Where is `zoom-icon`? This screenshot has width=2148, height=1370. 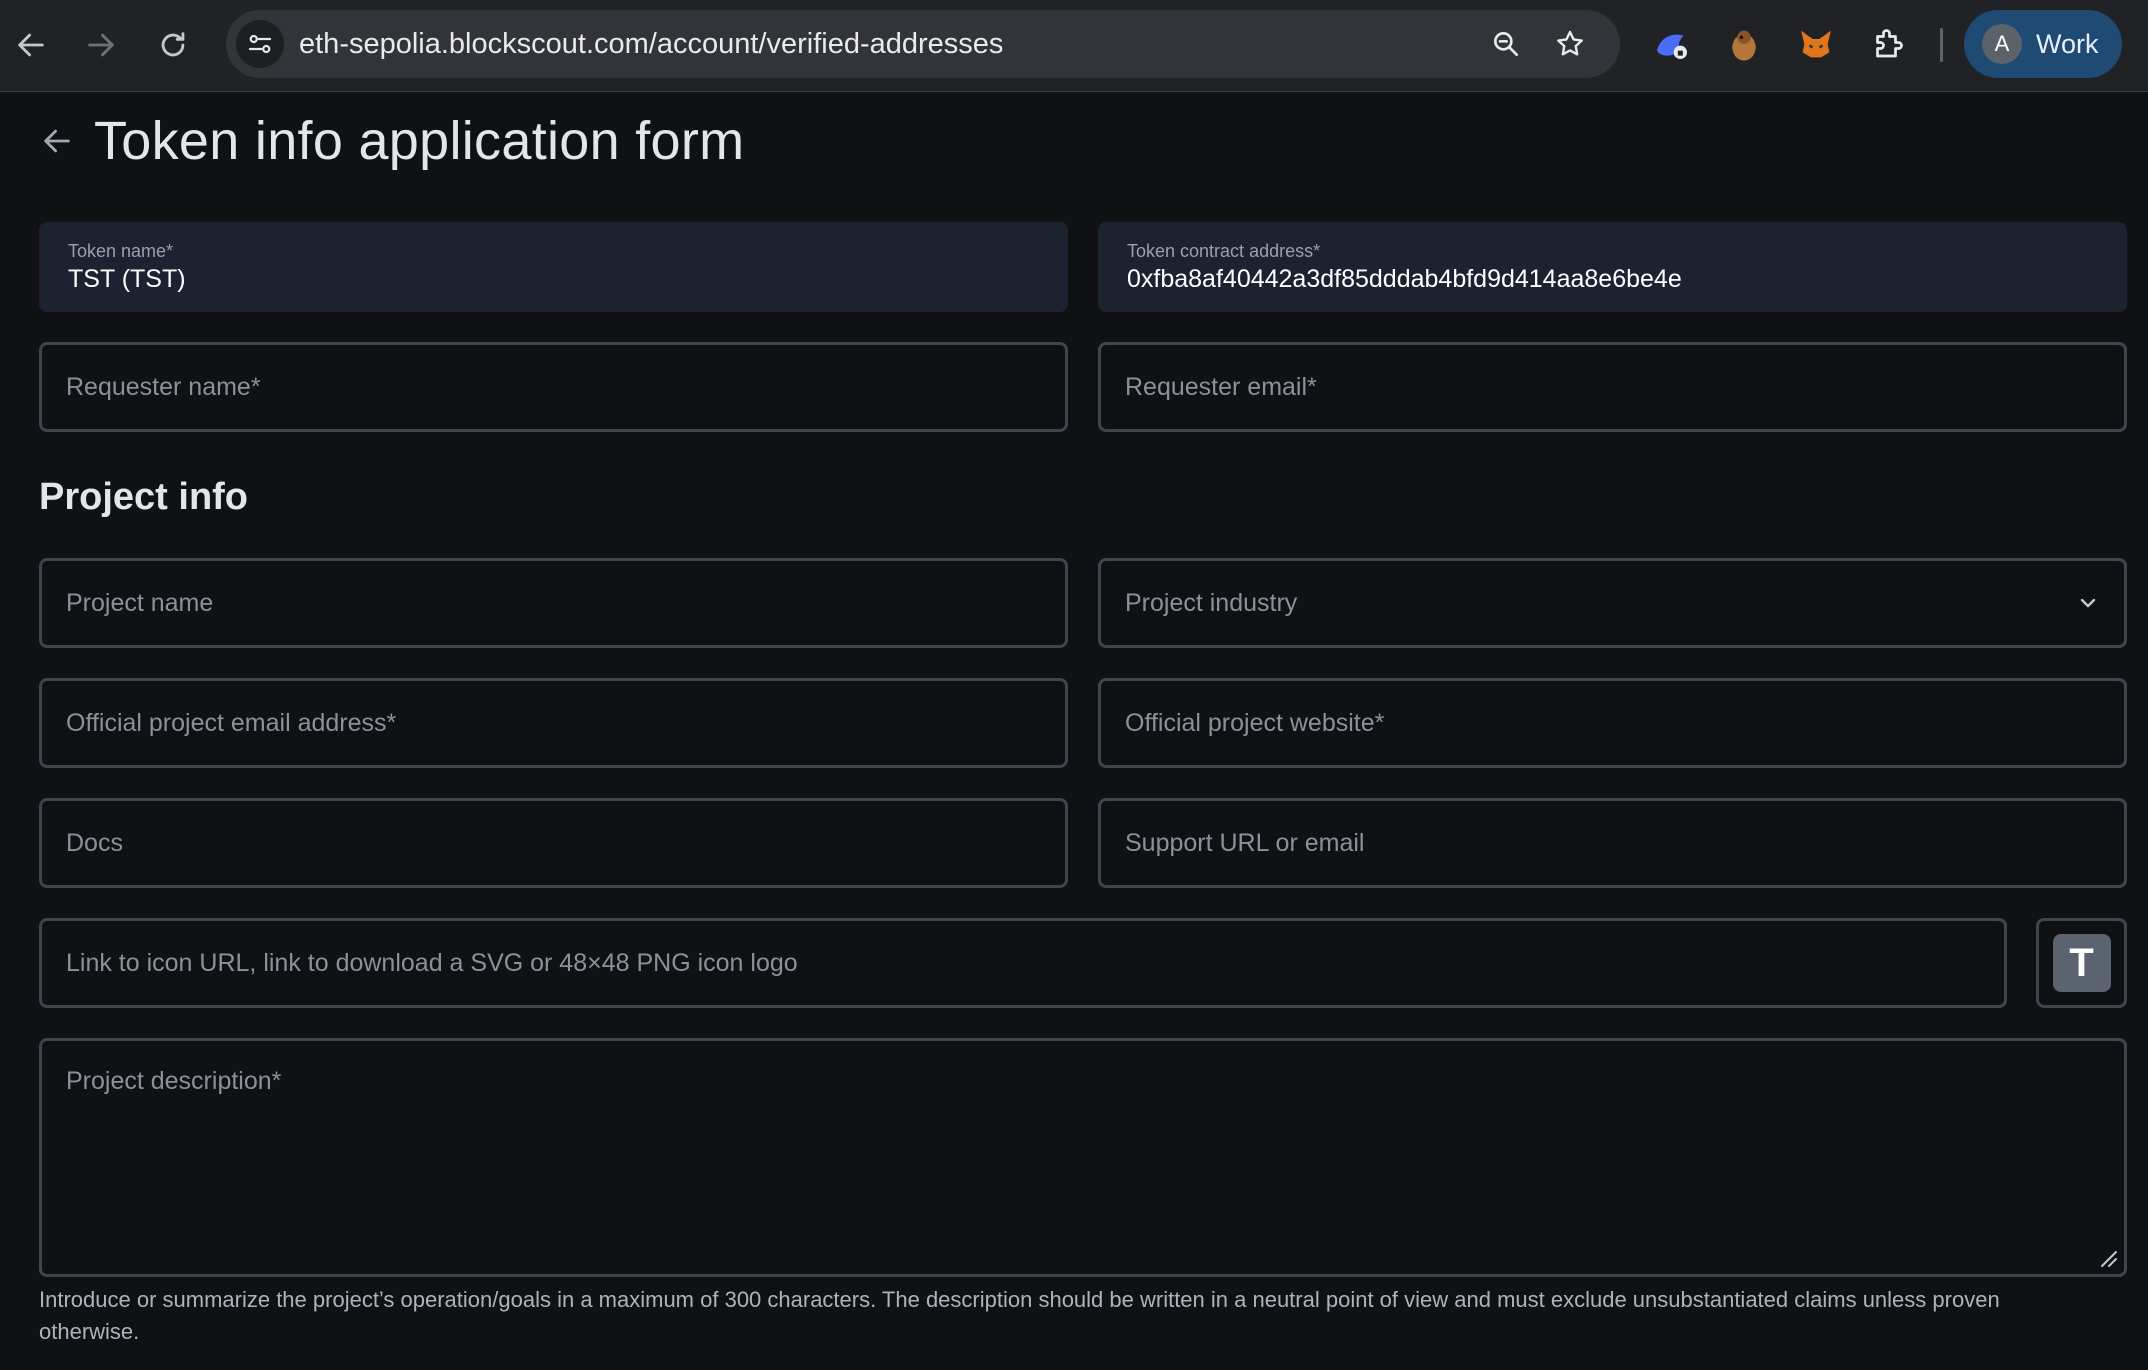
zoom-icon is located at coordinates (1506, 43).